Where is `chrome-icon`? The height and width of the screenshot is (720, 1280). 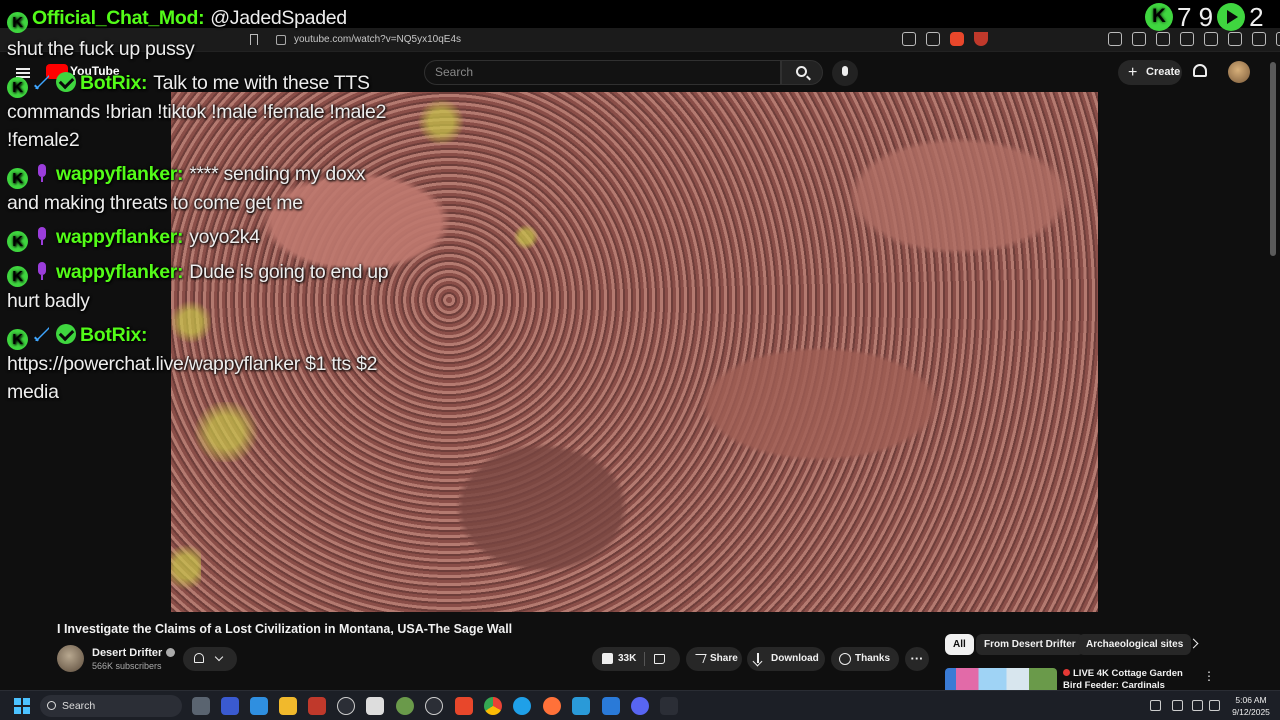 chrome-icon is located at coordinates (493, 706).